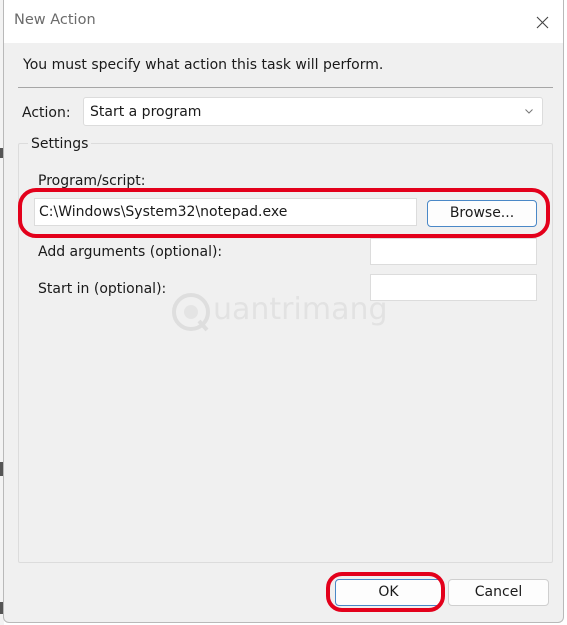 This screenshot has height=625, width=567. What do you see at coordinates (60, 144) in the screenshot?
I see `settings-group-label: Settings` at bounding box center [60, 144].